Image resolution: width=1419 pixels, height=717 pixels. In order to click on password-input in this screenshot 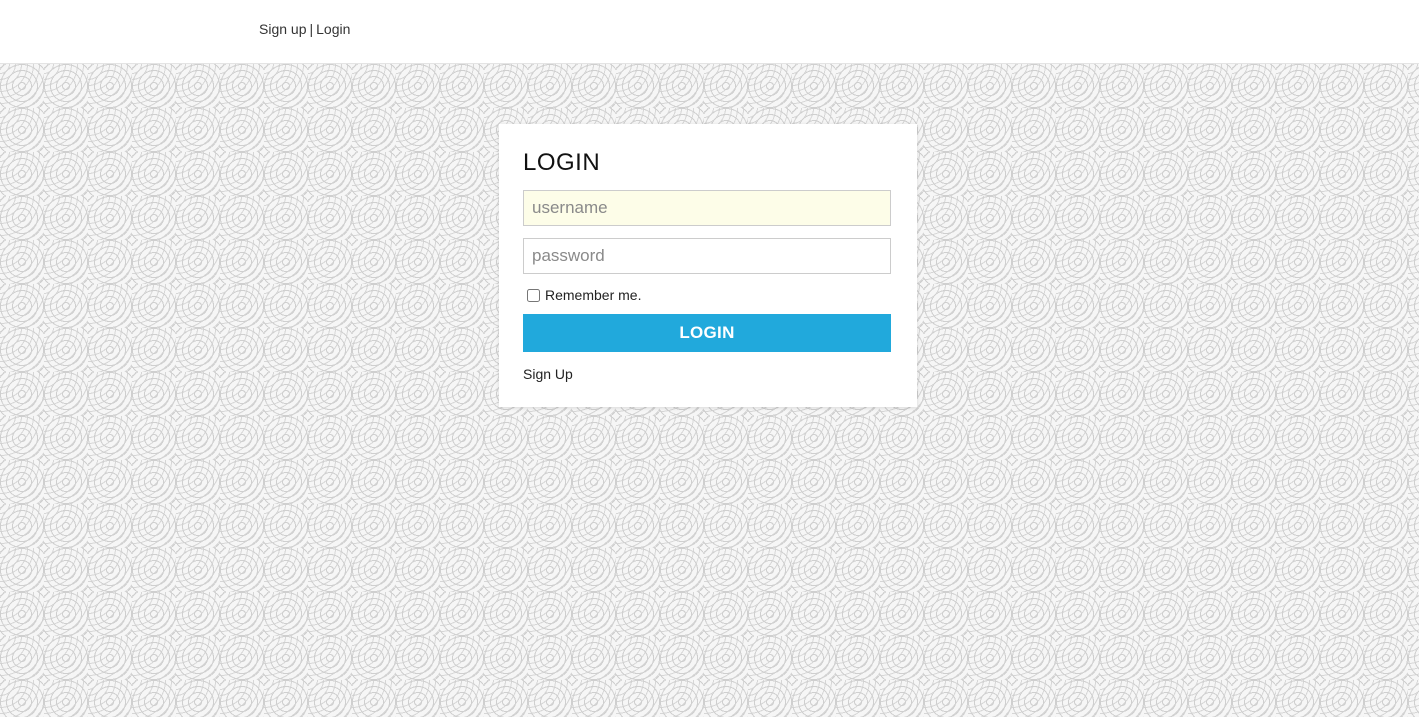, I will do `click(707, 256)`.